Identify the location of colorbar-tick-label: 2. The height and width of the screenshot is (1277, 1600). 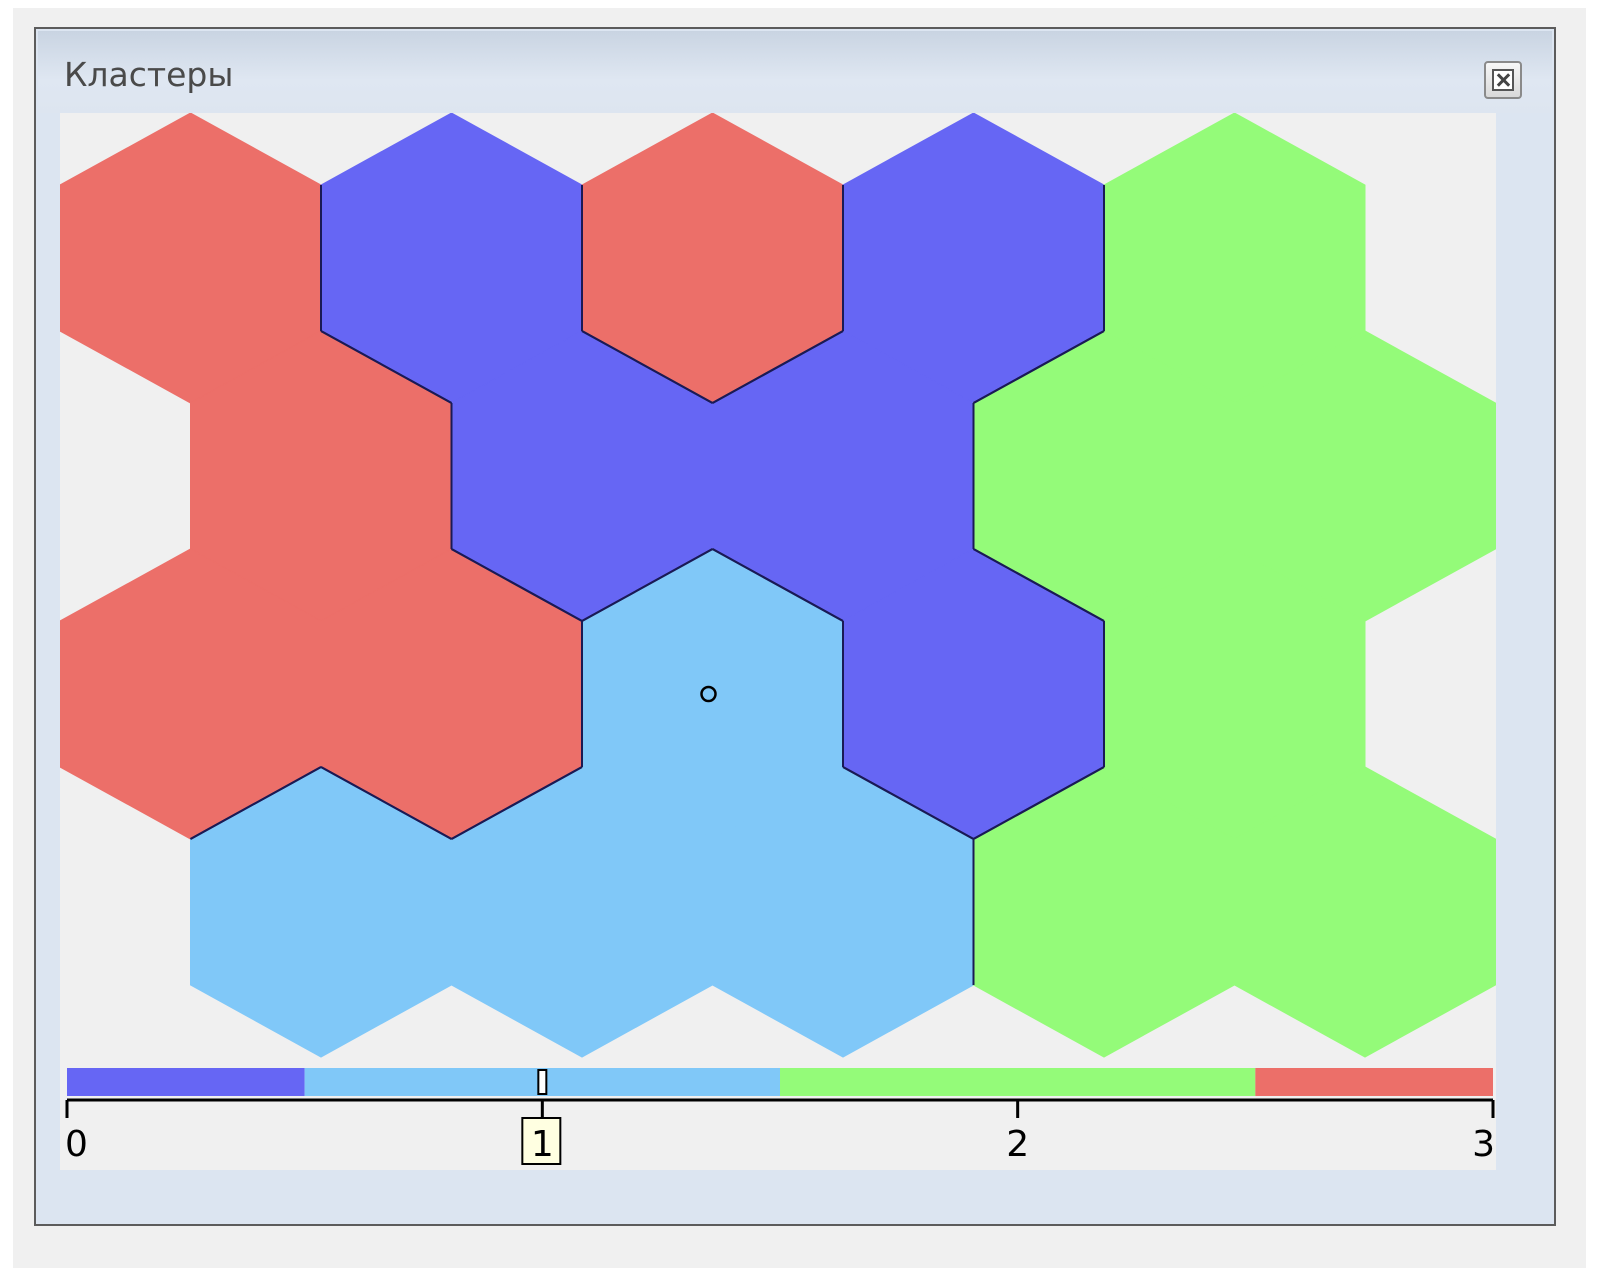
(1017, 1144).